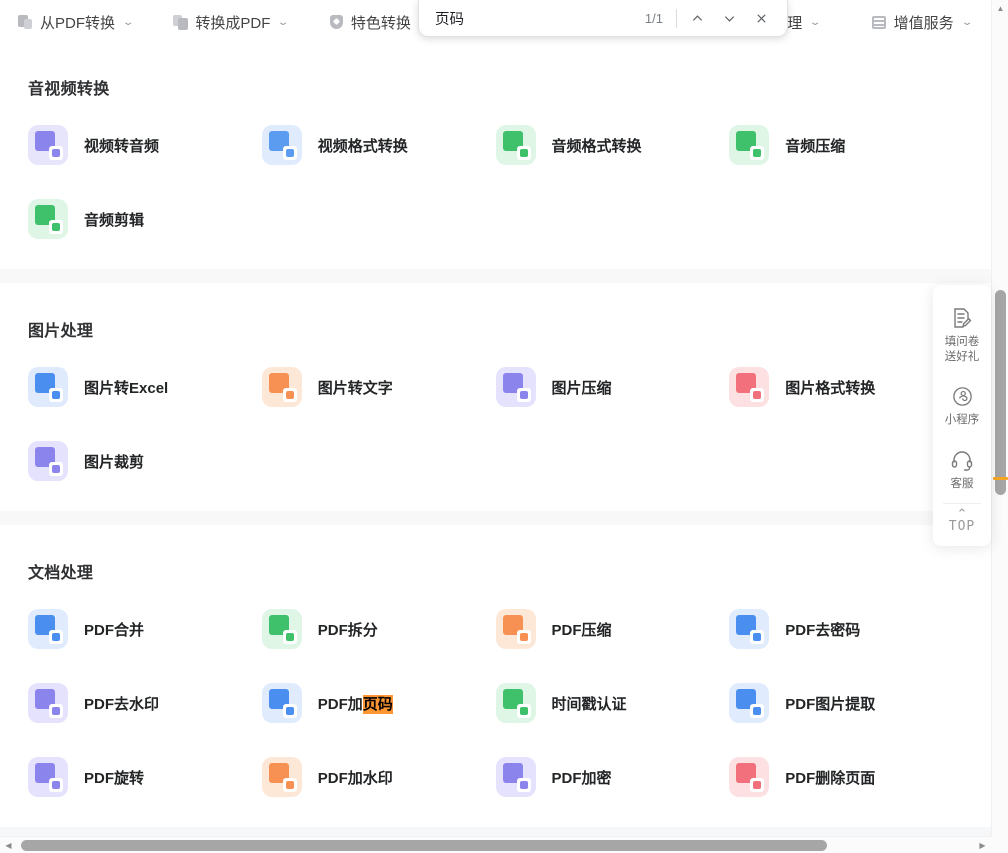 The height and width of the screenshot is (853, 1008). I want to click on tool-item: 时间戳认证, so click(612, 703).